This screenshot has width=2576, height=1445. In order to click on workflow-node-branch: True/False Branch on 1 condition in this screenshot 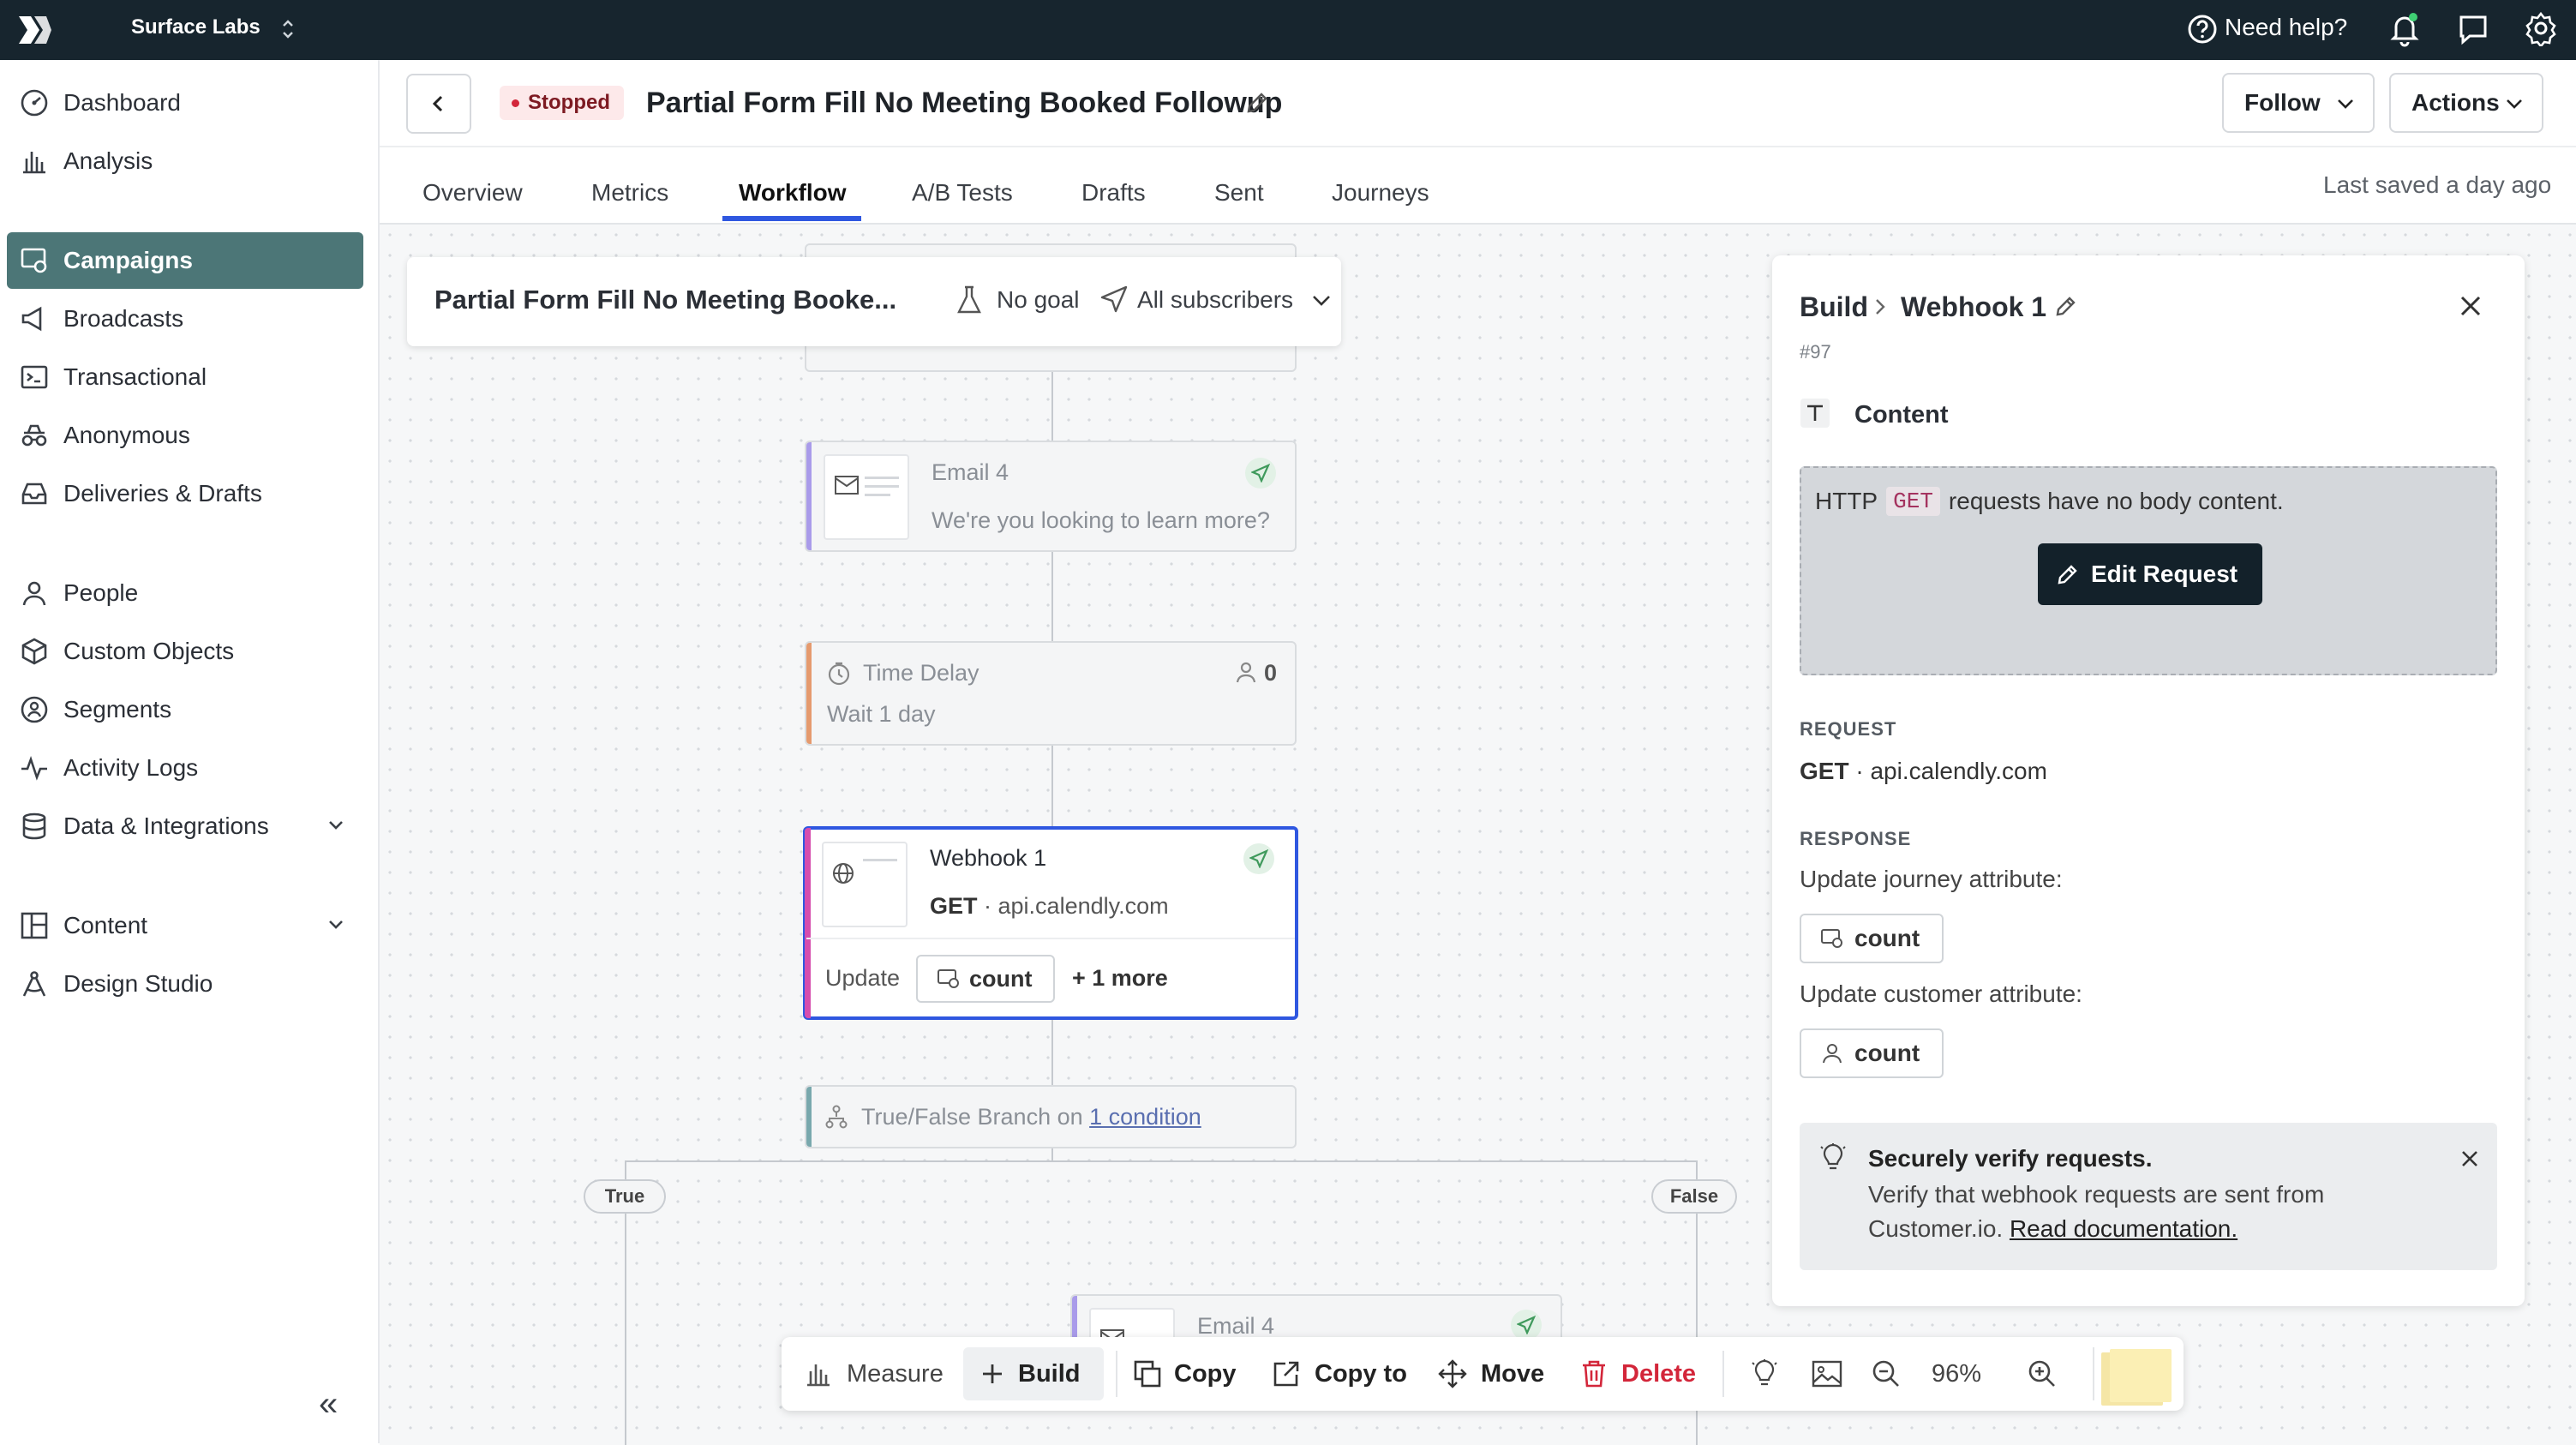, I will do `click(1051, 1116)`.